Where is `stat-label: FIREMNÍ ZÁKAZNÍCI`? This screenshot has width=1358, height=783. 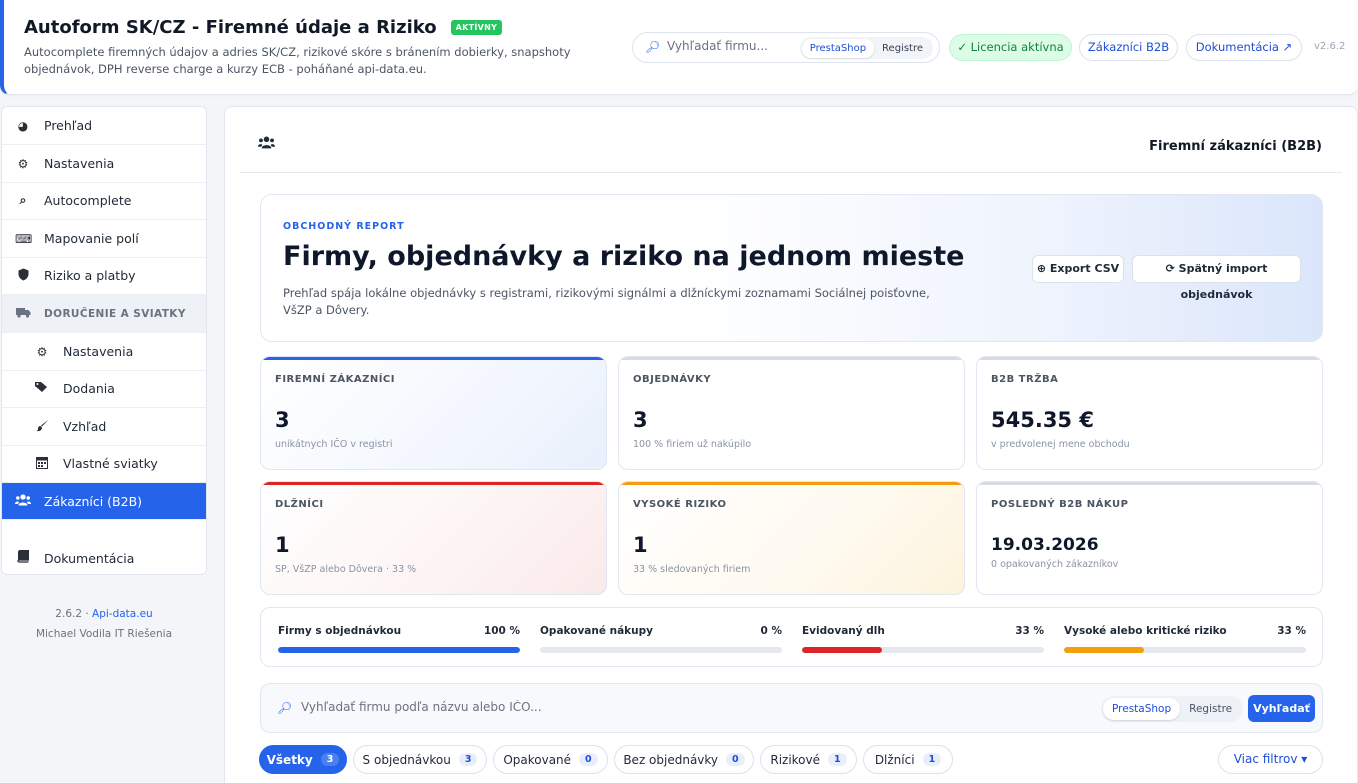 stat-label: FIREMNÍ ZÁKAZNÍCI is located at coordinates (335, 379).